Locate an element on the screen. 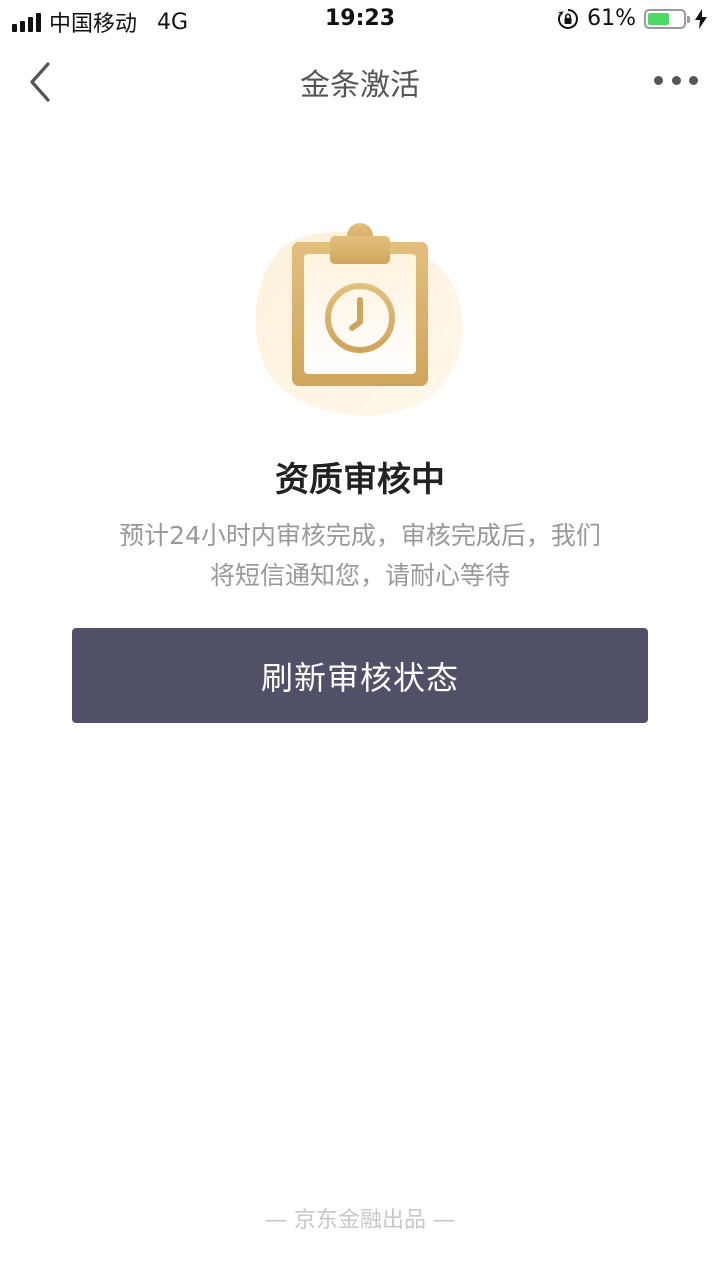  more-dots-icon is located at coordinates (658, 80).